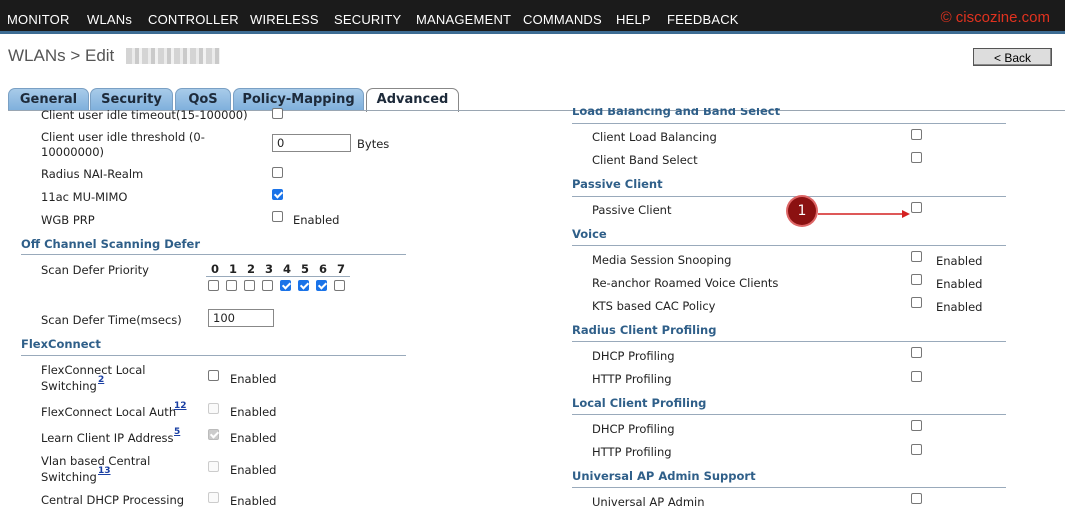  Describe the element at coordinates (321, 285) in the screenshot. I see `priority-6-checkbox` at that location.